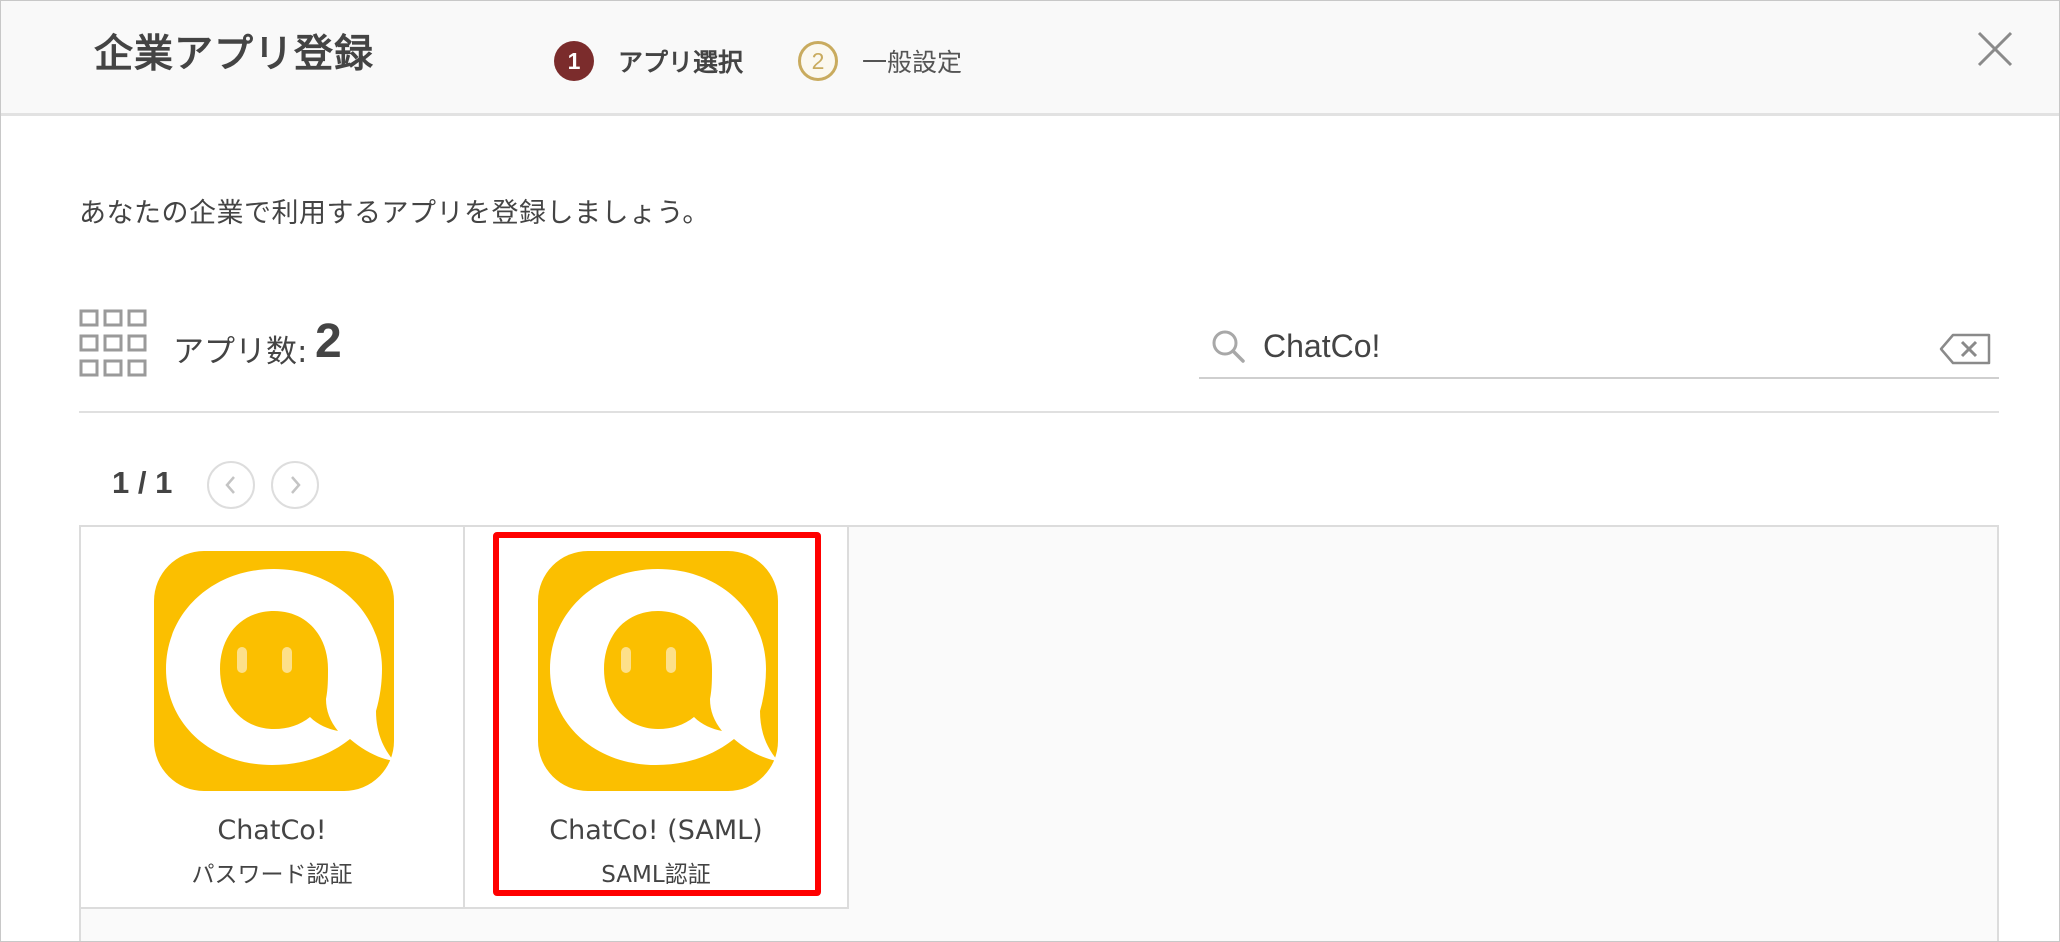 This screenshot has height=942, width=2060. Describe the element at coordinates (818, 61) in the screenshot. I see `step-number-2: 2` at that location.